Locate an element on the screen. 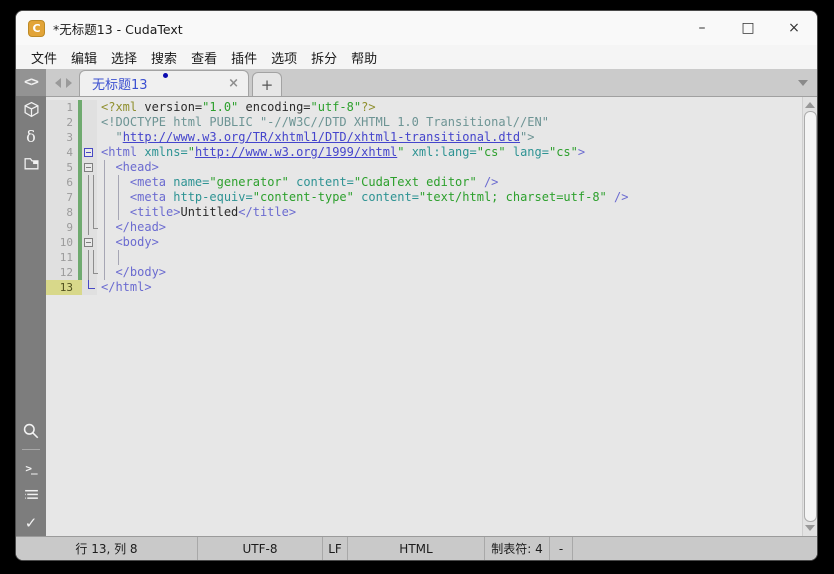  vertical-scrollbar is located at coordinates (809, 316).